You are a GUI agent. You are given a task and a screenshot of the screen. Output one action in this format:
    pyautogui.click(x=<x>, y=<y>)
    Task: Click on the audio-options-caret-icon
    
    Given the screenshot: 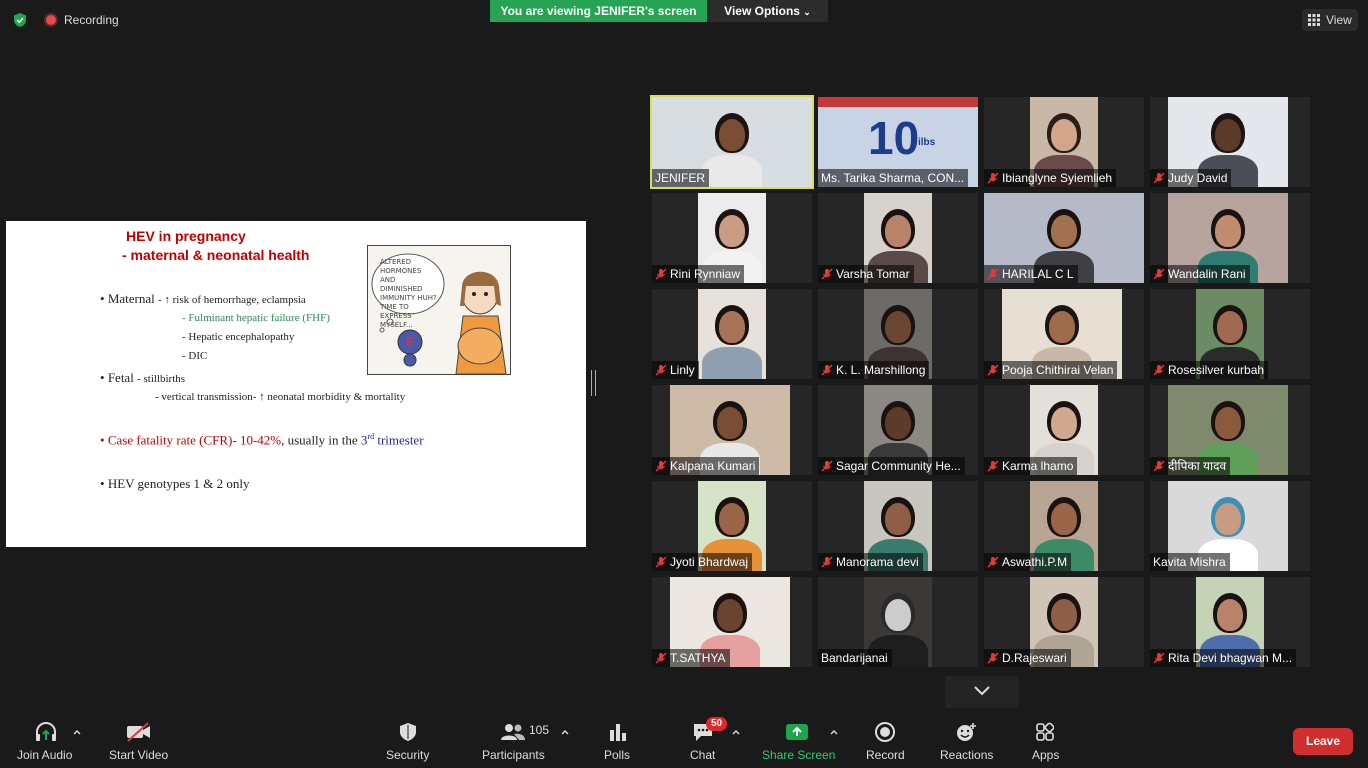 What is the action you would take?
    pyautogui.click(x=77, y=732)
    